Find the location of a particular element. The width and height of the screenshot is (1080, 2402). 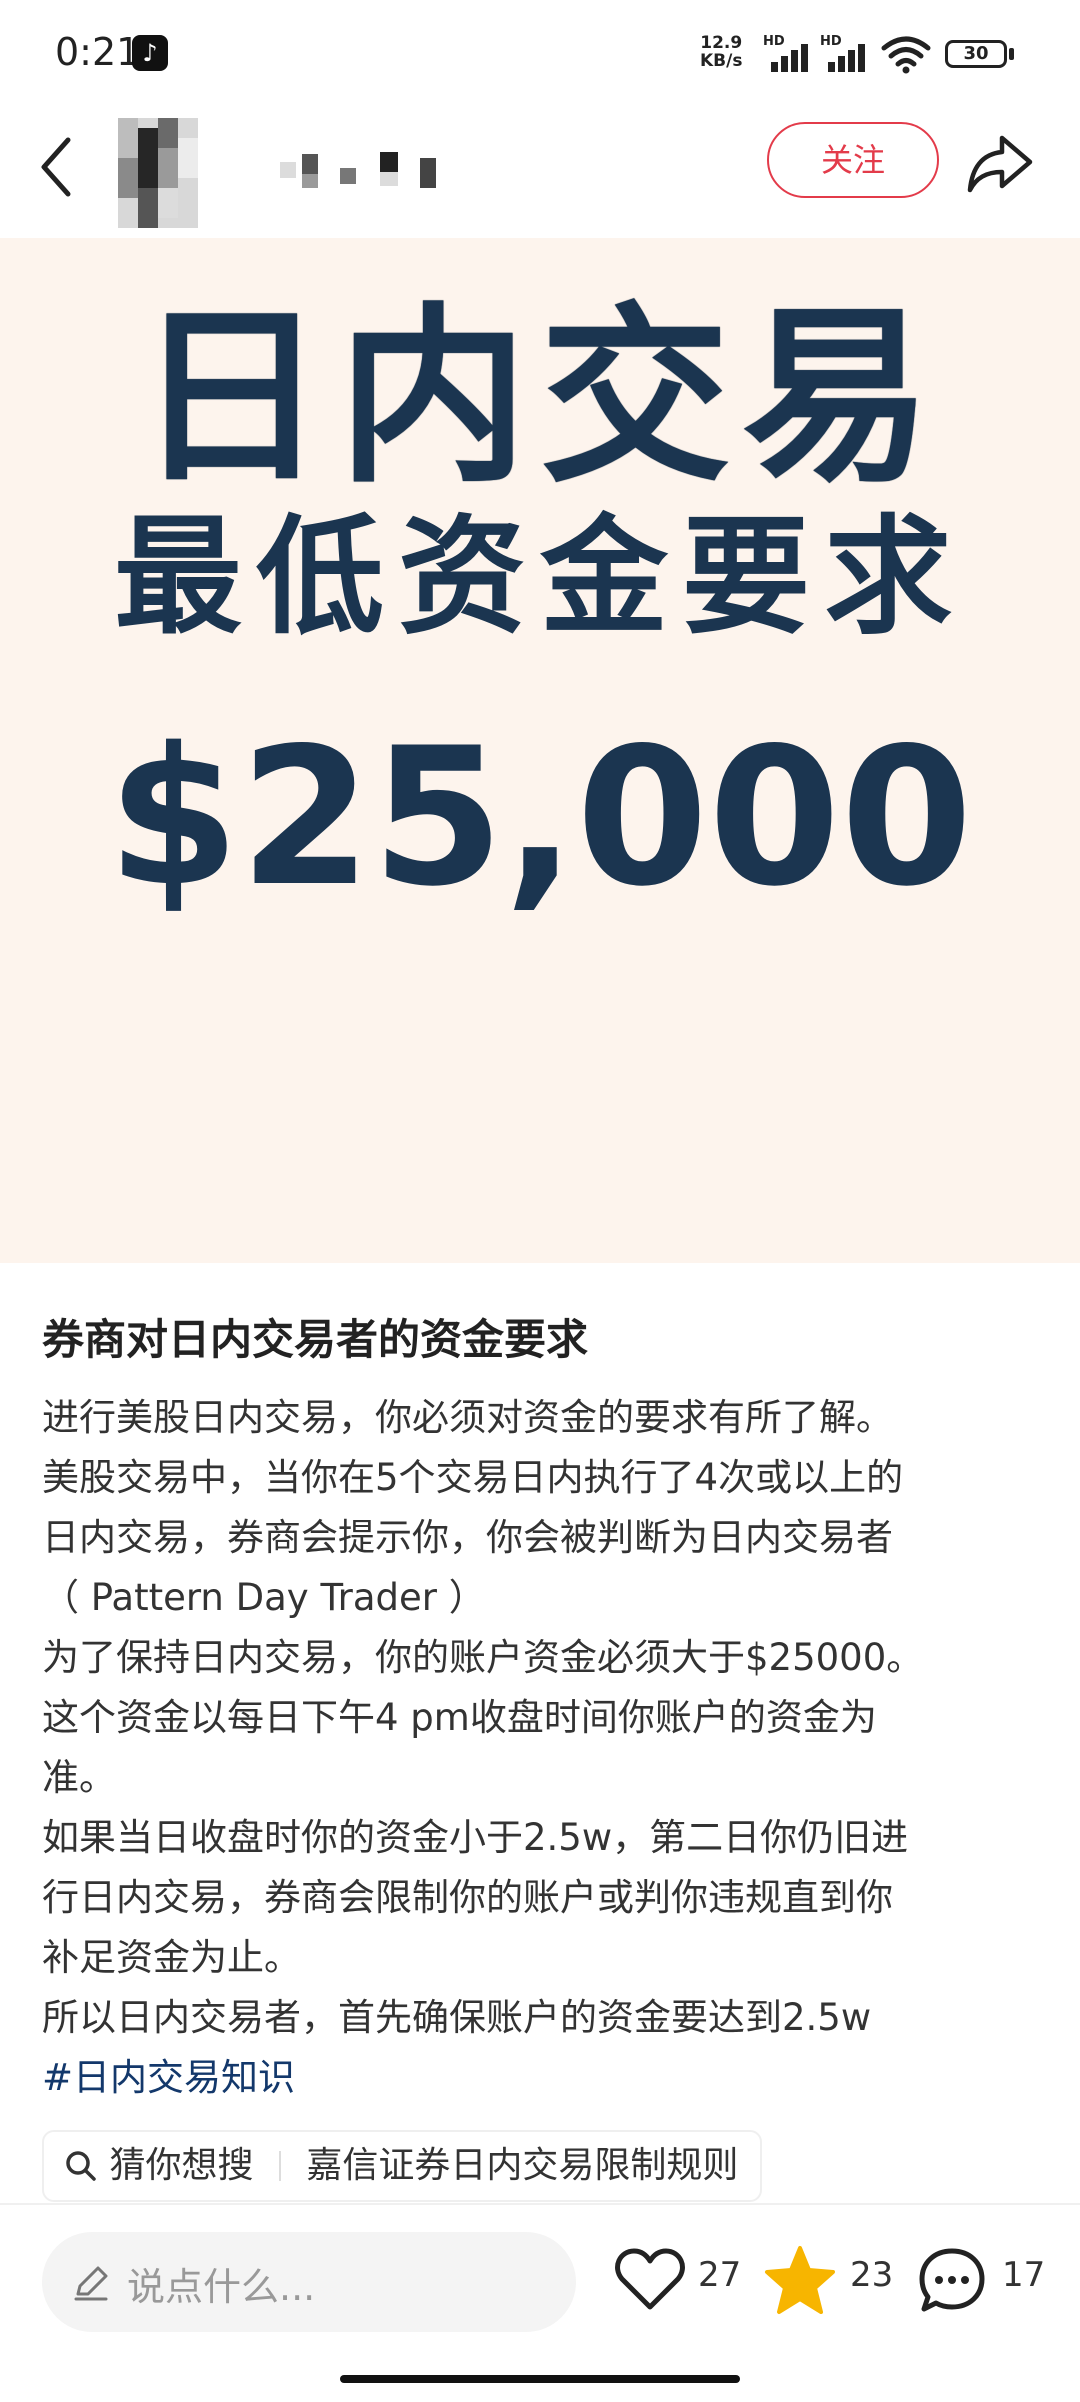

related-search-query: 嘉信证券日内交易限制规则 is located at coordinates (522, 2165).